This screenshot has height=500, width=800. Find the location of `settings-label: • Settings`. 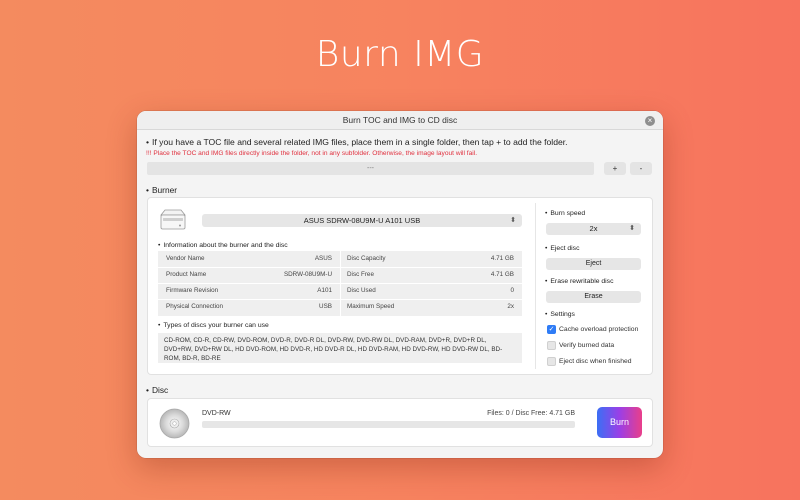

settings-label: • Settings is located at coordinates (560, 314).